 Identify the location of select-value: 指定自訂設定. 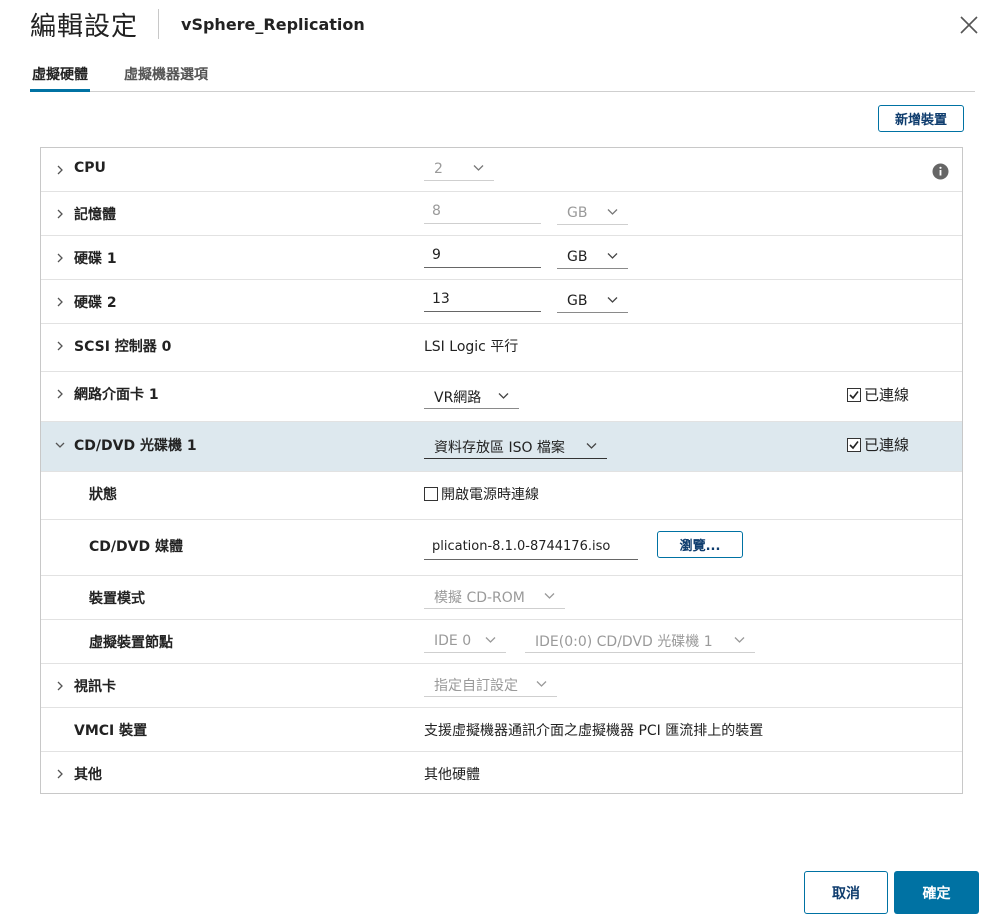
(476, 685).